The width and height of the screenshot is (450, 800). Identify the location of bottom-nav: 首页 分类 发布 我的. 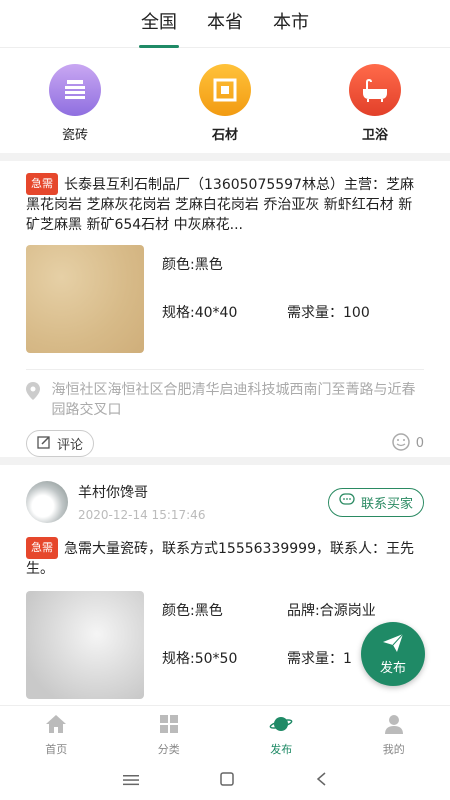
(225, 733).